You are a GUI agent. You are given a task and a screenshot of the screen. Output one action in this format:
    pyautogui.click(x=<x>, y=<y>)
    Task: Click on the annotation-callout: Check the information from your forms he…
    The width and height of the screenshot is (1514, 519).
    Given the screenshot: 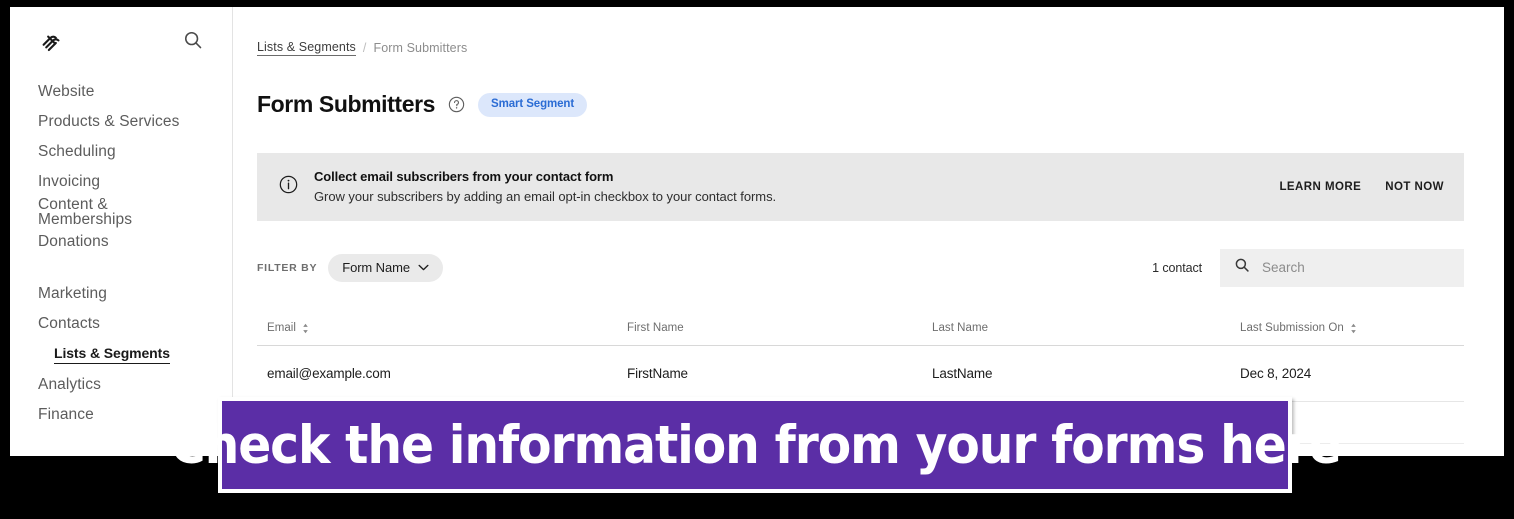 What is the action you would take?
    pyautogui.click(x=755, y=445)
    